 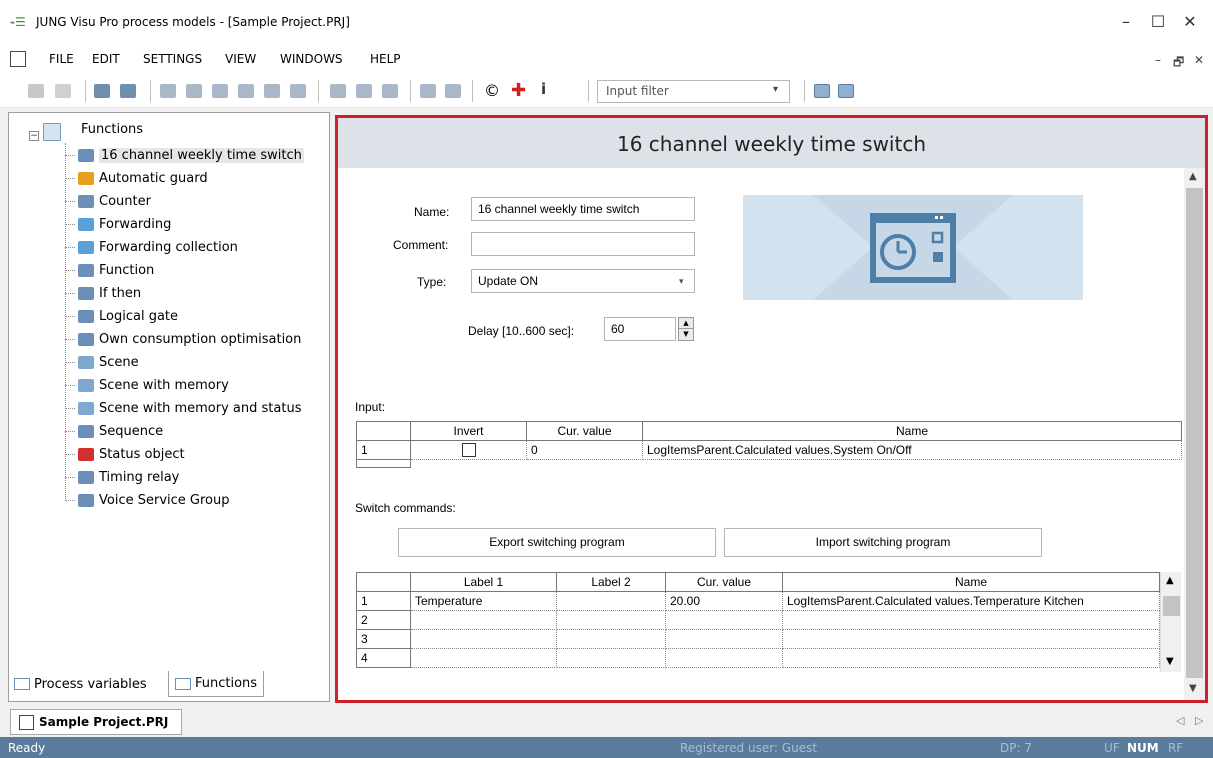 What do you see at coordinates (583, 281) in the screenshot?
I see `type-select: Update ON` at bounding box center [583, 281].